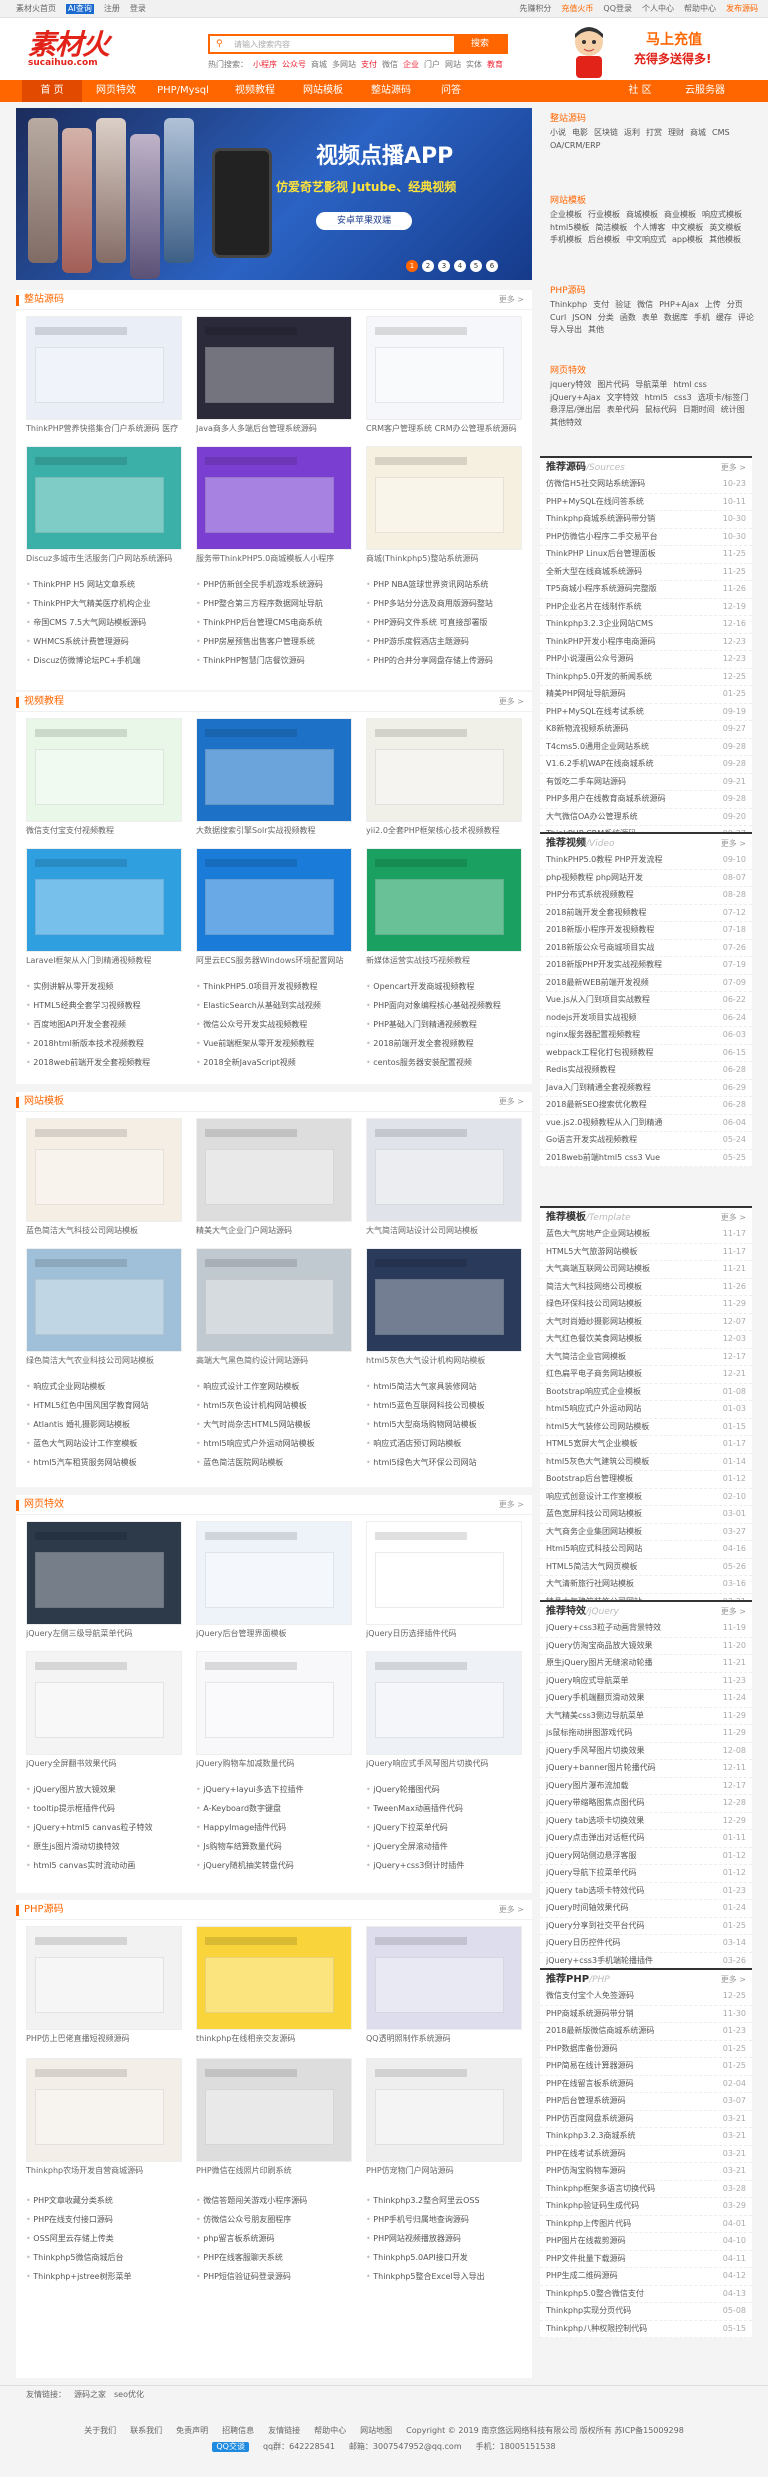 This screenshot has height=2477, width=768. Describe the element at coordinates (721, 133) in the screenshot. I see `tag-link: CMS` at that location.